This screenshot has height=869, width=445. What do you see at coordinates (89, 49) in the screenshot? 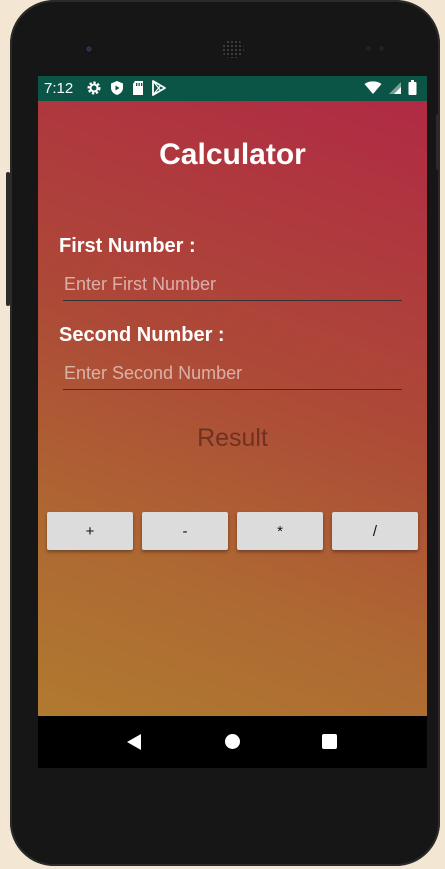
I see `front-camera-icon` at bounding box center [89, 49].